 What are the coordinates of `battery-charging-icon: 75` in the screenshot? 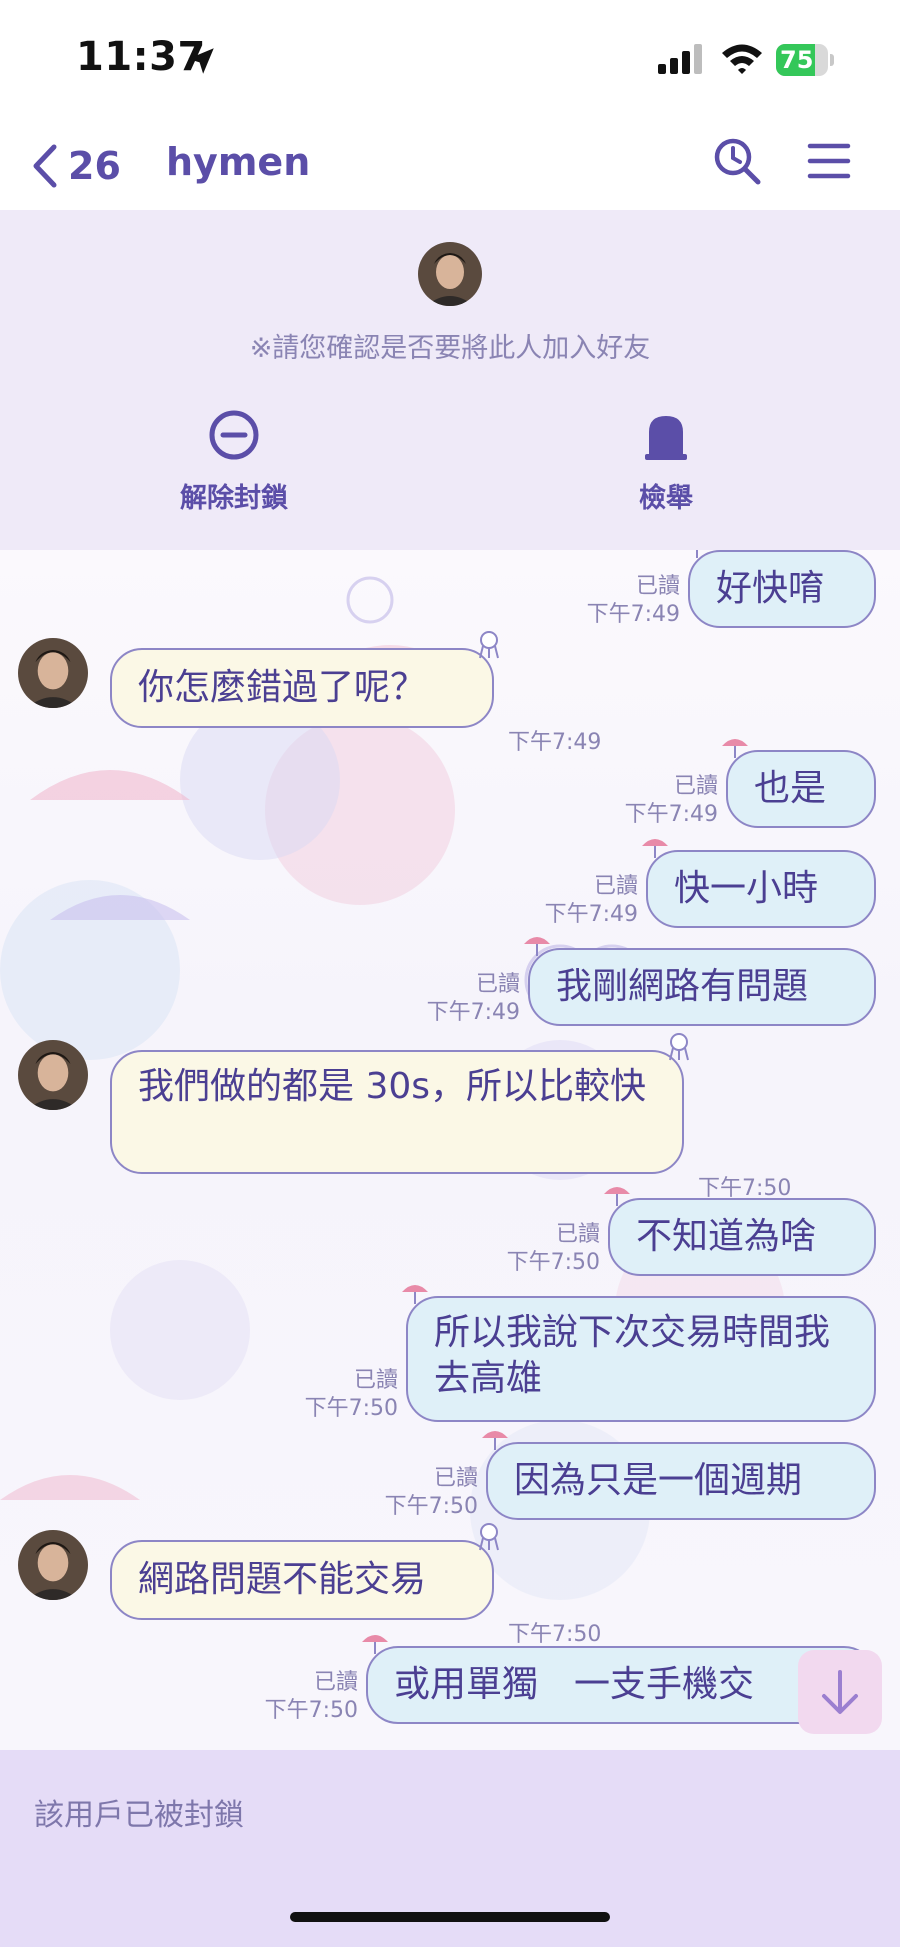 It's located at (805, 60).